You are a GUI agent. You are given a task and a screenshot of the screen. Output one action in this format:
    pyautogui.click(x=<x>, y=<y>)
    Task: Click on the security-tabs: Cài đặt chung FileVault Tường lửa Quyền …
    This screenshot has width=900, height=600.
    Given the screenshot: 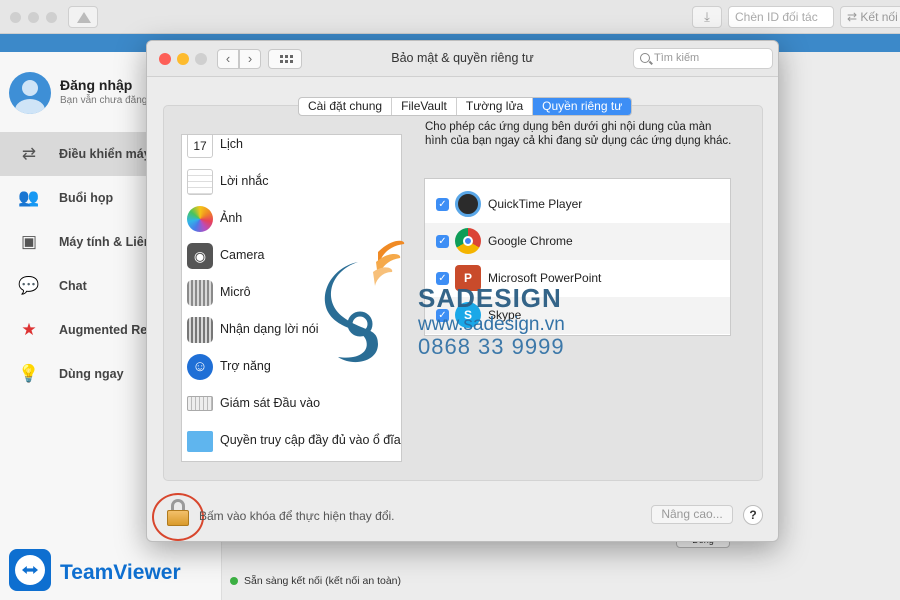 What is the action you would take?
    pyautogui.click(x=465, y=106)
    